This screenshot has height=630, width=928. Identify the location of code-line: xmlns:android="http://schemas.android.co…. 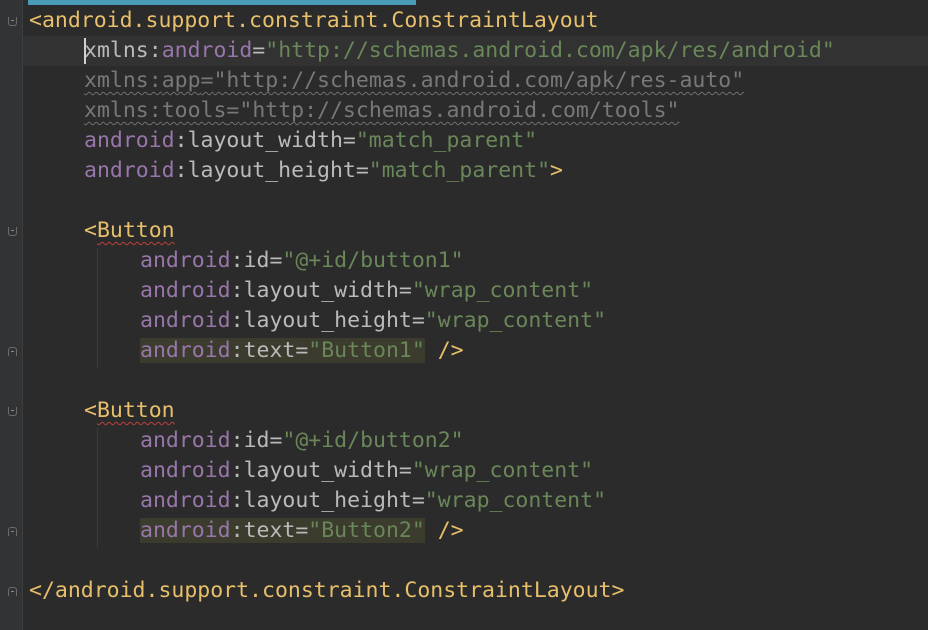
(459, 50).